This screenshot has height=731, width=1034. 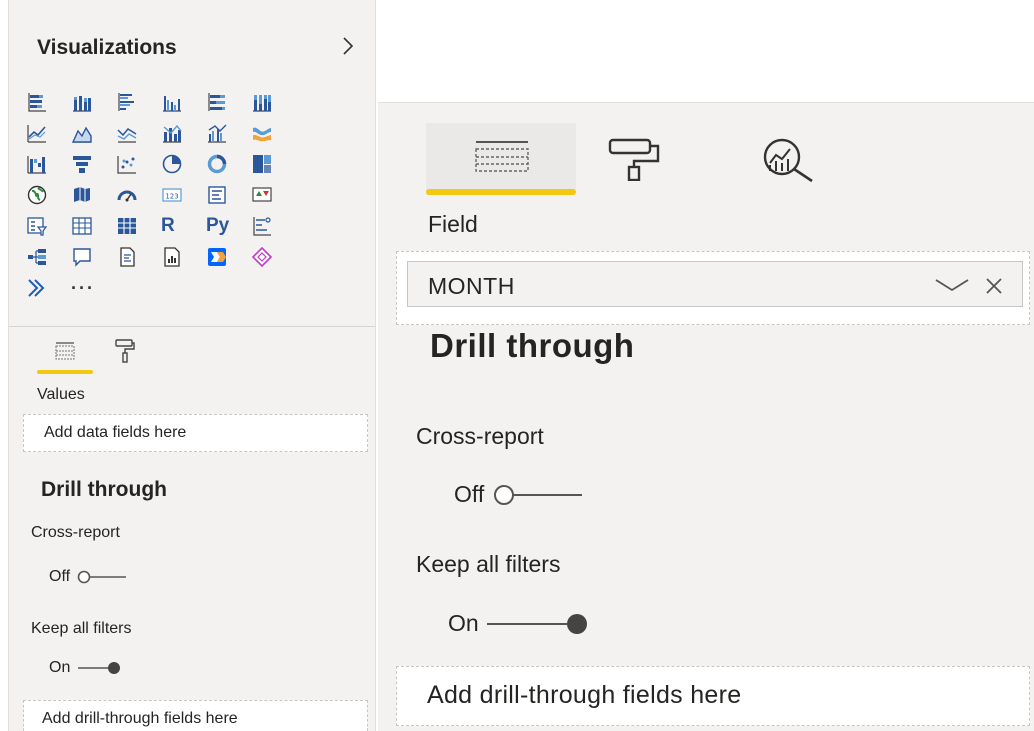 I want to click on gauge-icon, so click(x=135, y=194).